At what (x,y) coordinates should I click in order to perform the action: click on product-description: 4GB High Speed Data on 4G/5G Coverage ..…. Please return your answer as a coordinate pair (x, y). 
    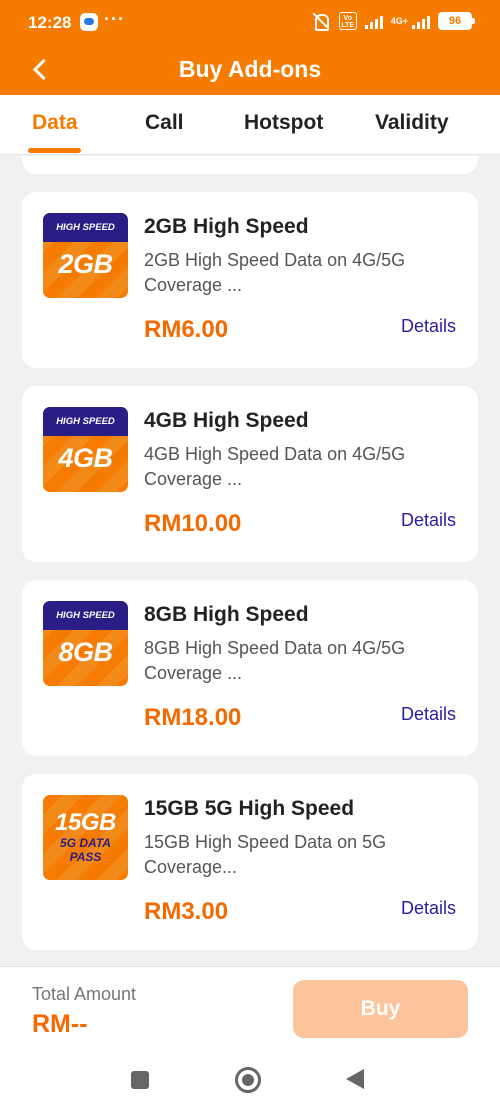
    Looking at the image, I should click on (275, 466).